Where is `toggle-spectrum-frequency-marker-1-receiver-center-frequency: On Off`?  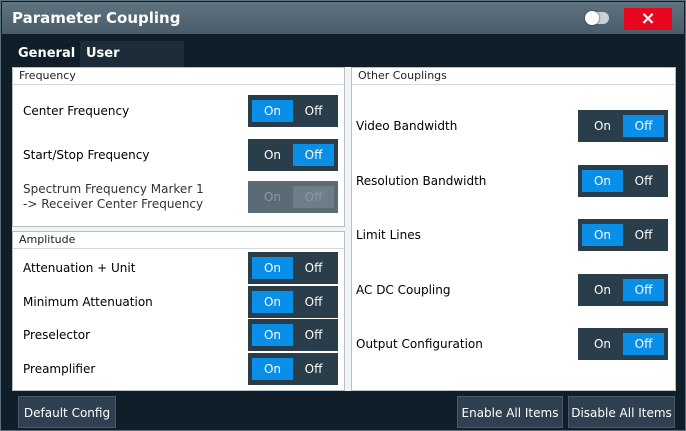
toggle-spectrum-frequency-marker-1-receiver-center-frequency: On Off is located at coordinates (293, 197).